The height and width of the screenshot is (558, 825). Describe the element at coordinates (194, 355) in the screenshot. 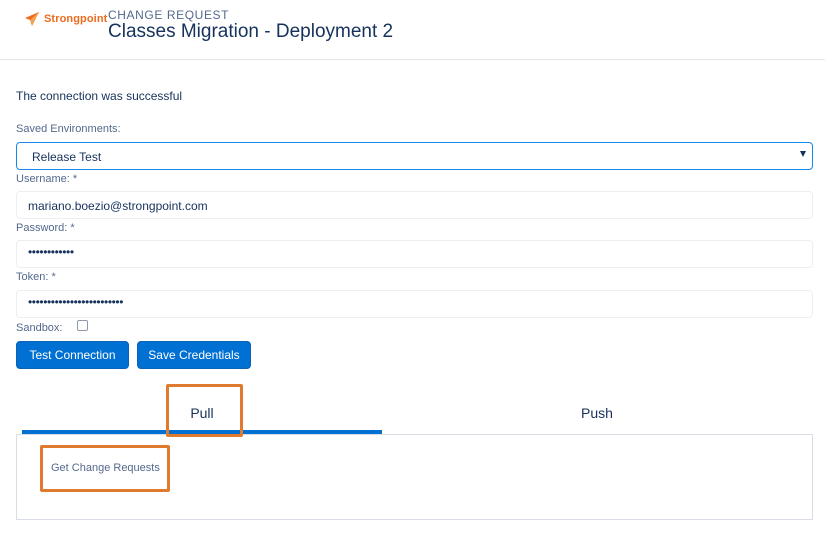

I see `save-credentials-button: Save Credentials` at that location.